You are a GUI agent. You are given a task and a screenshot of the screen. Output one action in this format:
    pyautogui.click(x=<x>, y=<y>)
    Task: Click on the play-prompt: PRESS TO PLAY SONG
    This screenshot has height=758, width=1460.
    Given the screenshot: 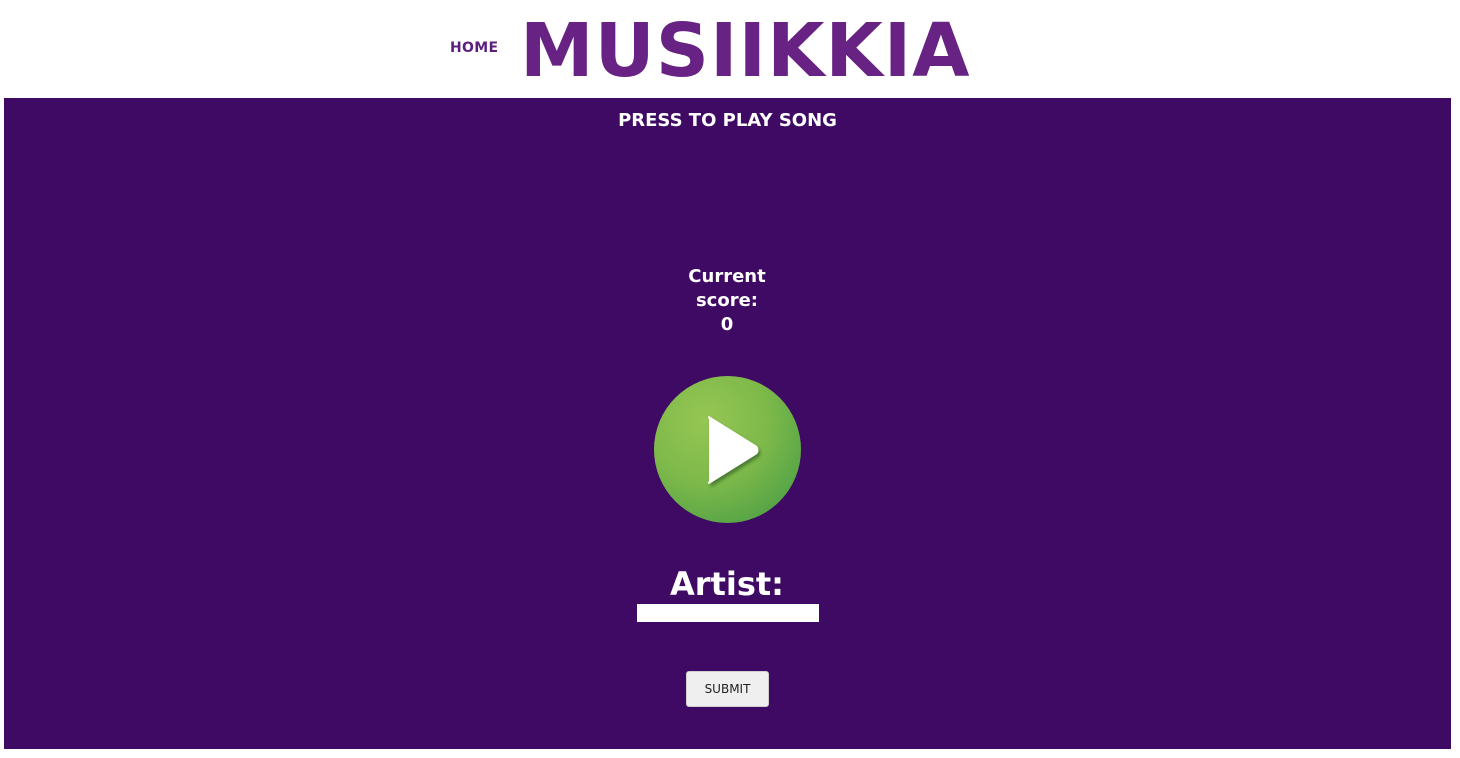 What is the action you would take?
    pyautogui.click(x=727, y=120)
    